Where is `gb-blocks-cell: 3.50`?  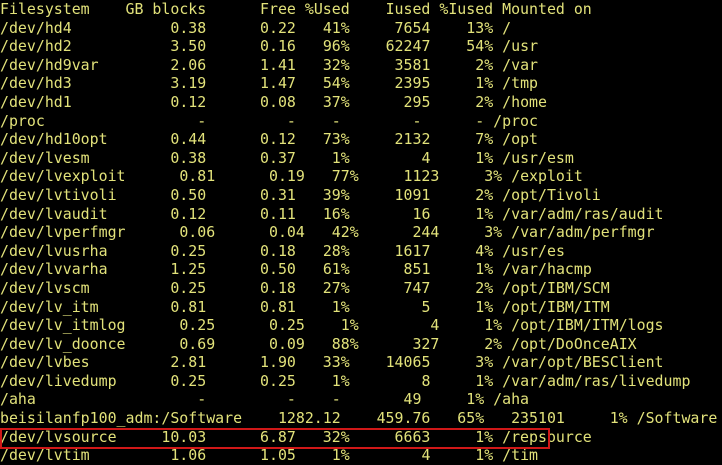
gb-blocks-cell: 3.50 is located at coordinates (188, 46).